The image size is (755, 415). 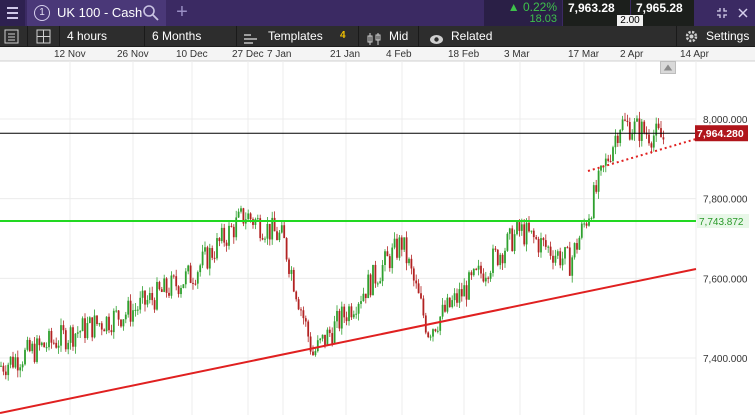 I want to click on close-icon, so click(x=743, y=13).